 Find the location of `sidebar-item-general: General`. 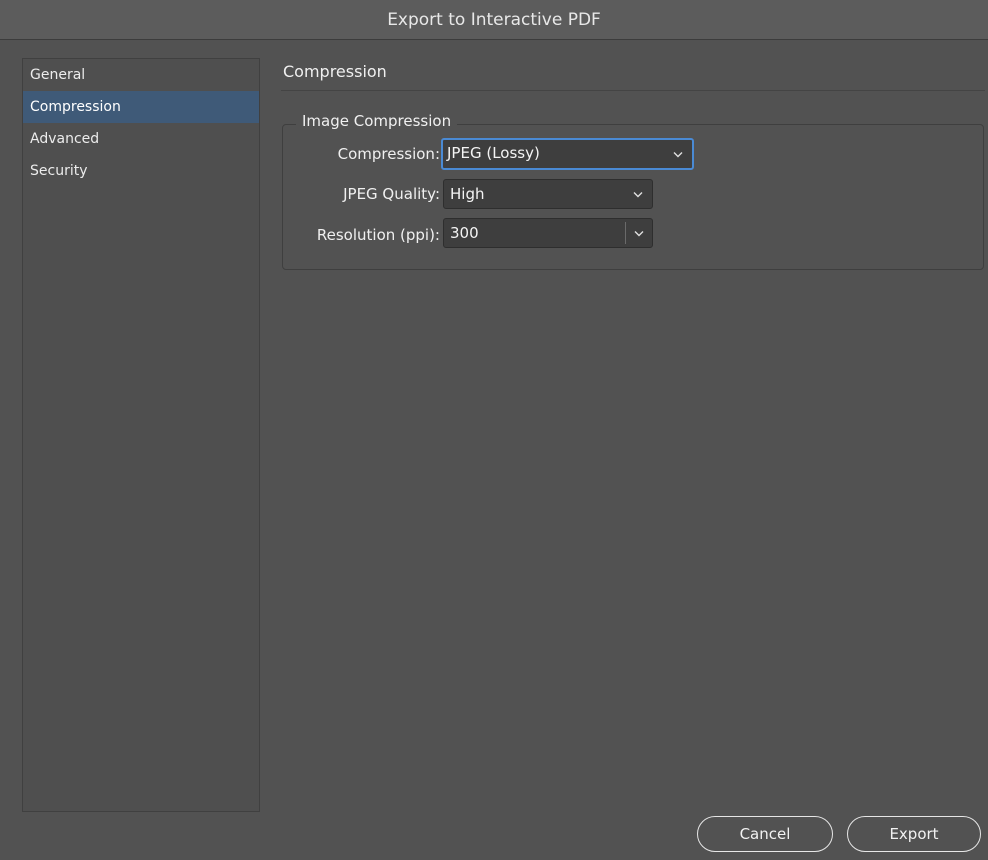

sidebar-item-general: General is located at coordinates (141, 75).